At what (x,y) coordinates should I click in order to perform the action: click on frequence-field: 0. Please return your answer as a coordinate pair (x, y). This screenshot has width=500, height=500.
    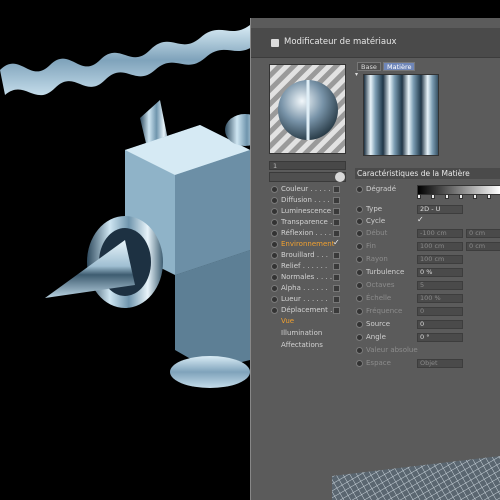
    Looking at the image, I should click on (440, 311).